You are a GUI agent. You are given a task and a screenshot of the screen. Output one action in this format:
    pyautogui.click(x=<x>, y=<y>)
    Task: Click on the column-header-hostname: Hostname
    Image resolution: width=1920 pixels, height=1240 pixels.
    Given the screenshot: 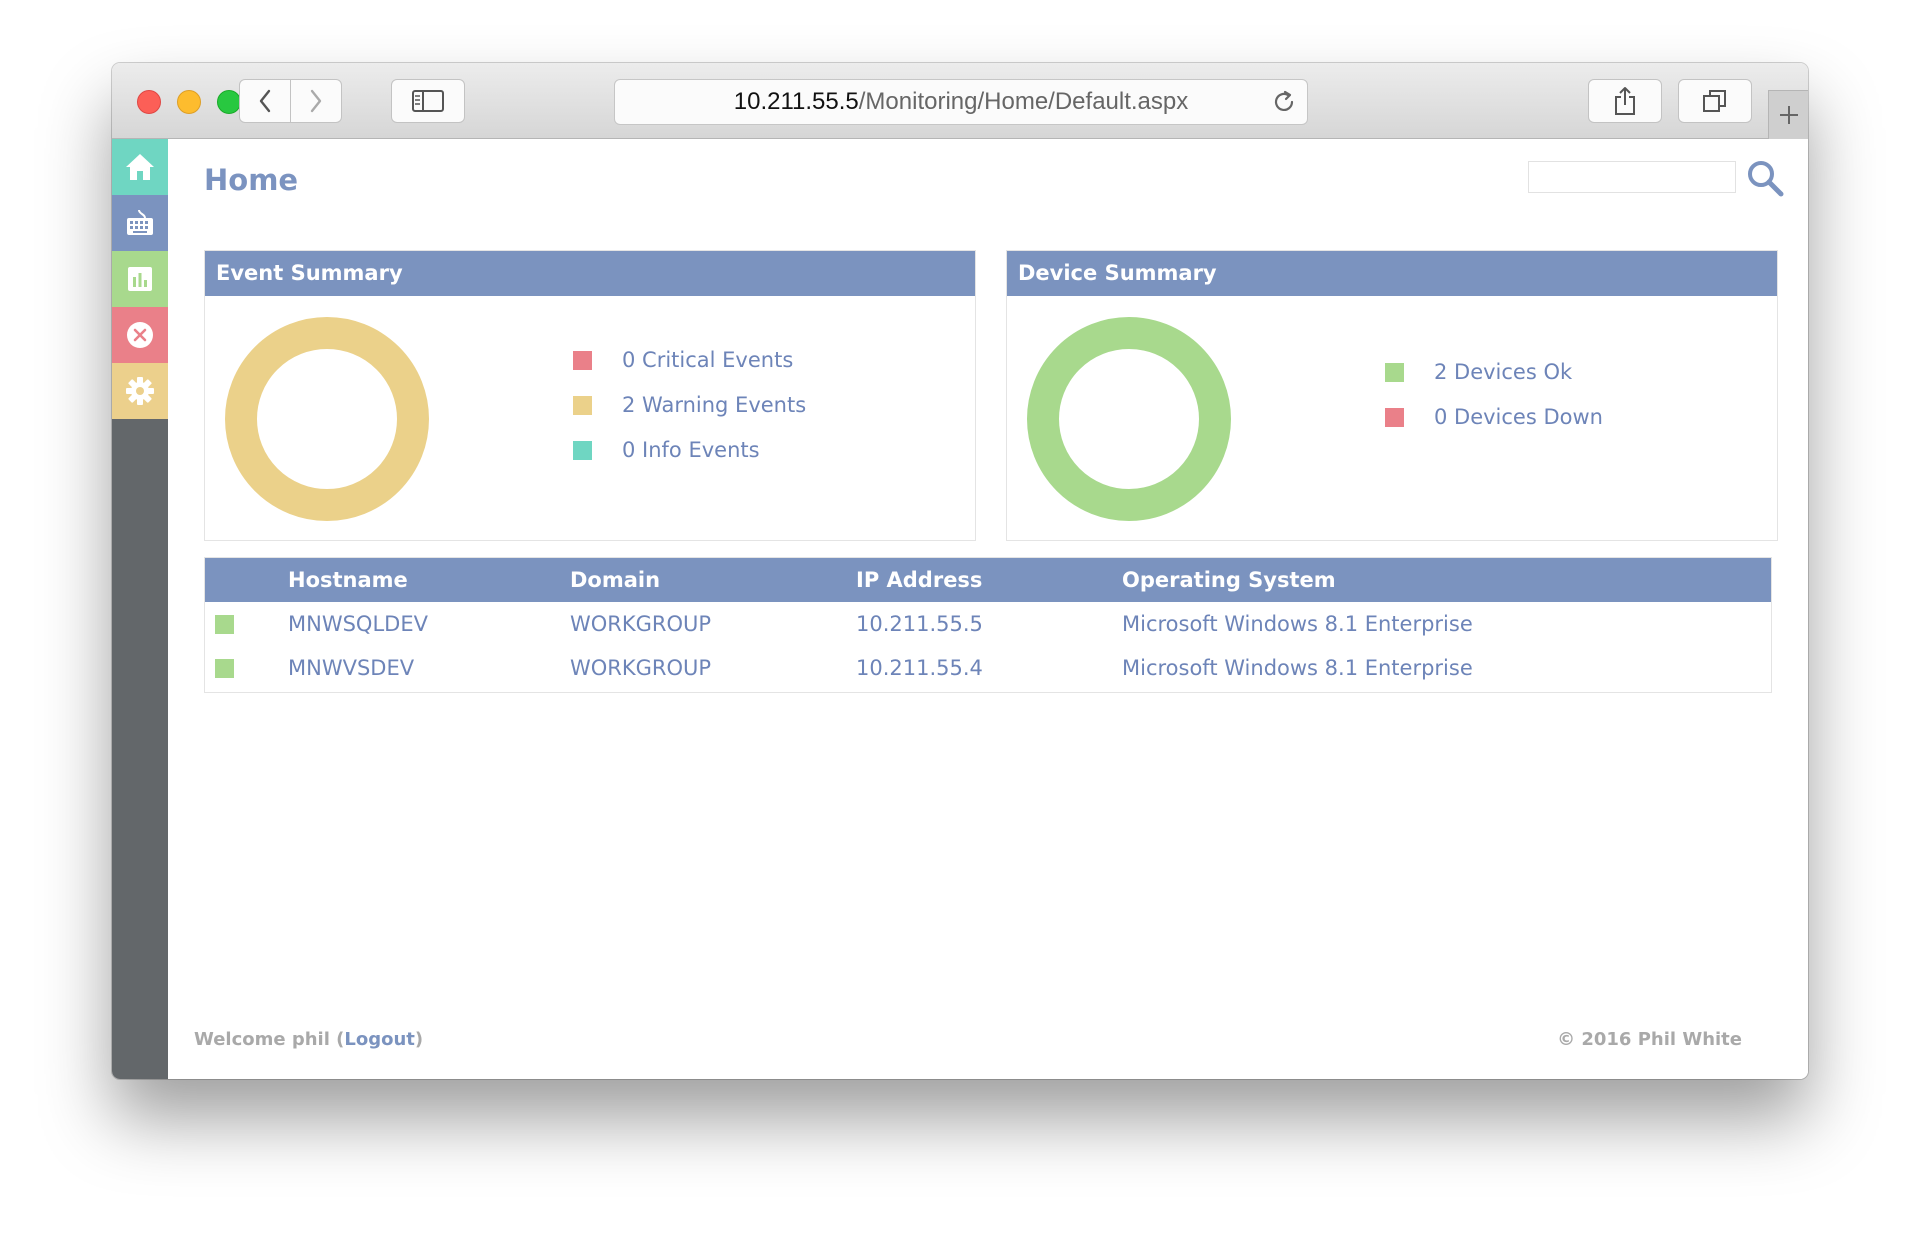 What is the action you would take?
    pyautogui.click(x=348, y=580)
    